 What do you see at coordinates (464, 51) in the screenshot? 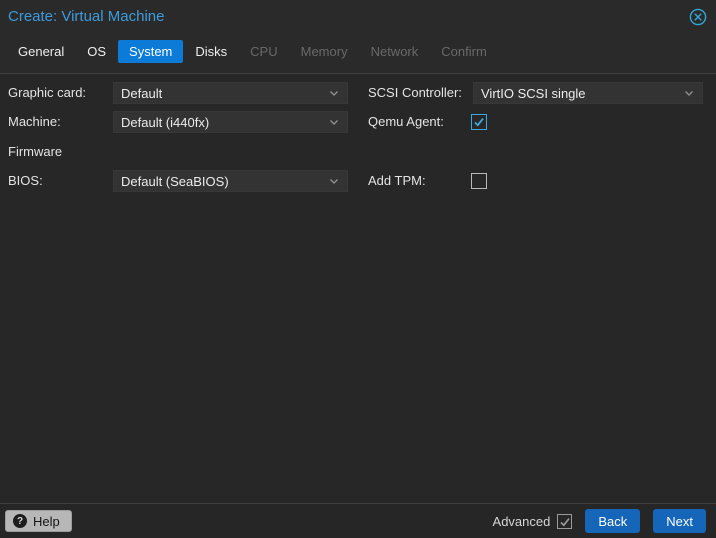
I see `tab-confirm: Confirm` at bounding box center [464, 51].